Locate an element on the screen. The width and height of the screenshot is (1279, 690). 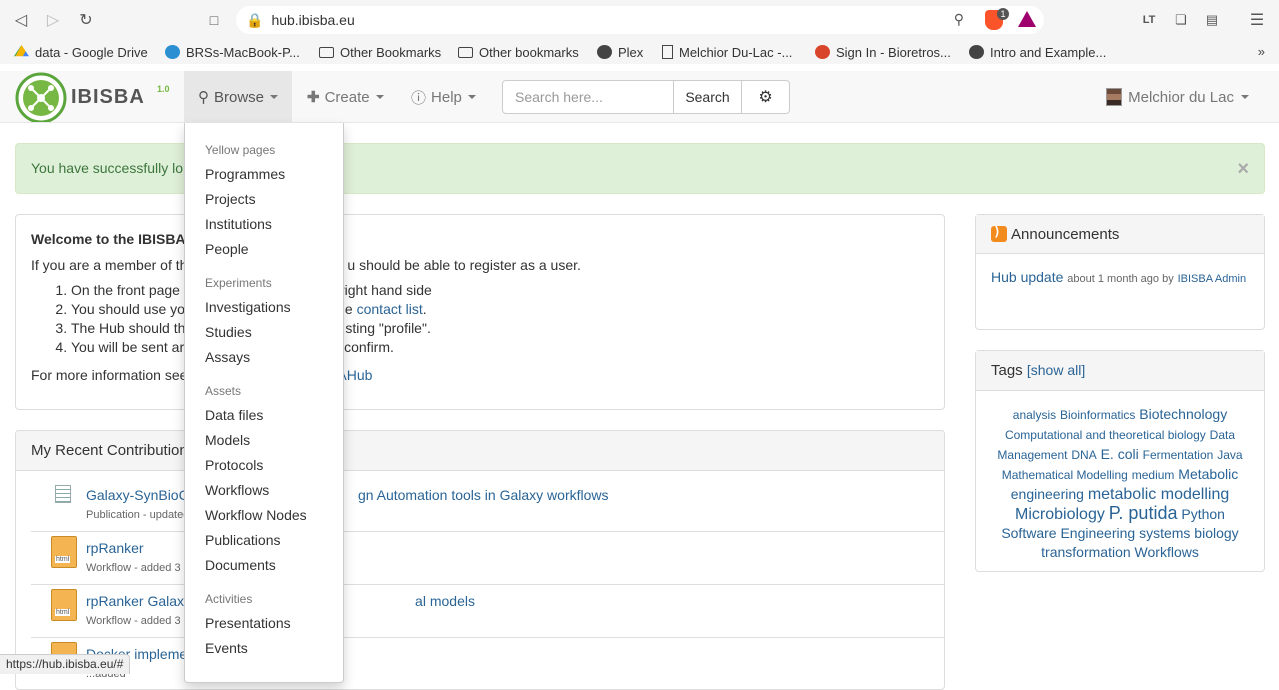
globe-icon is located at coordinates (172, 52).